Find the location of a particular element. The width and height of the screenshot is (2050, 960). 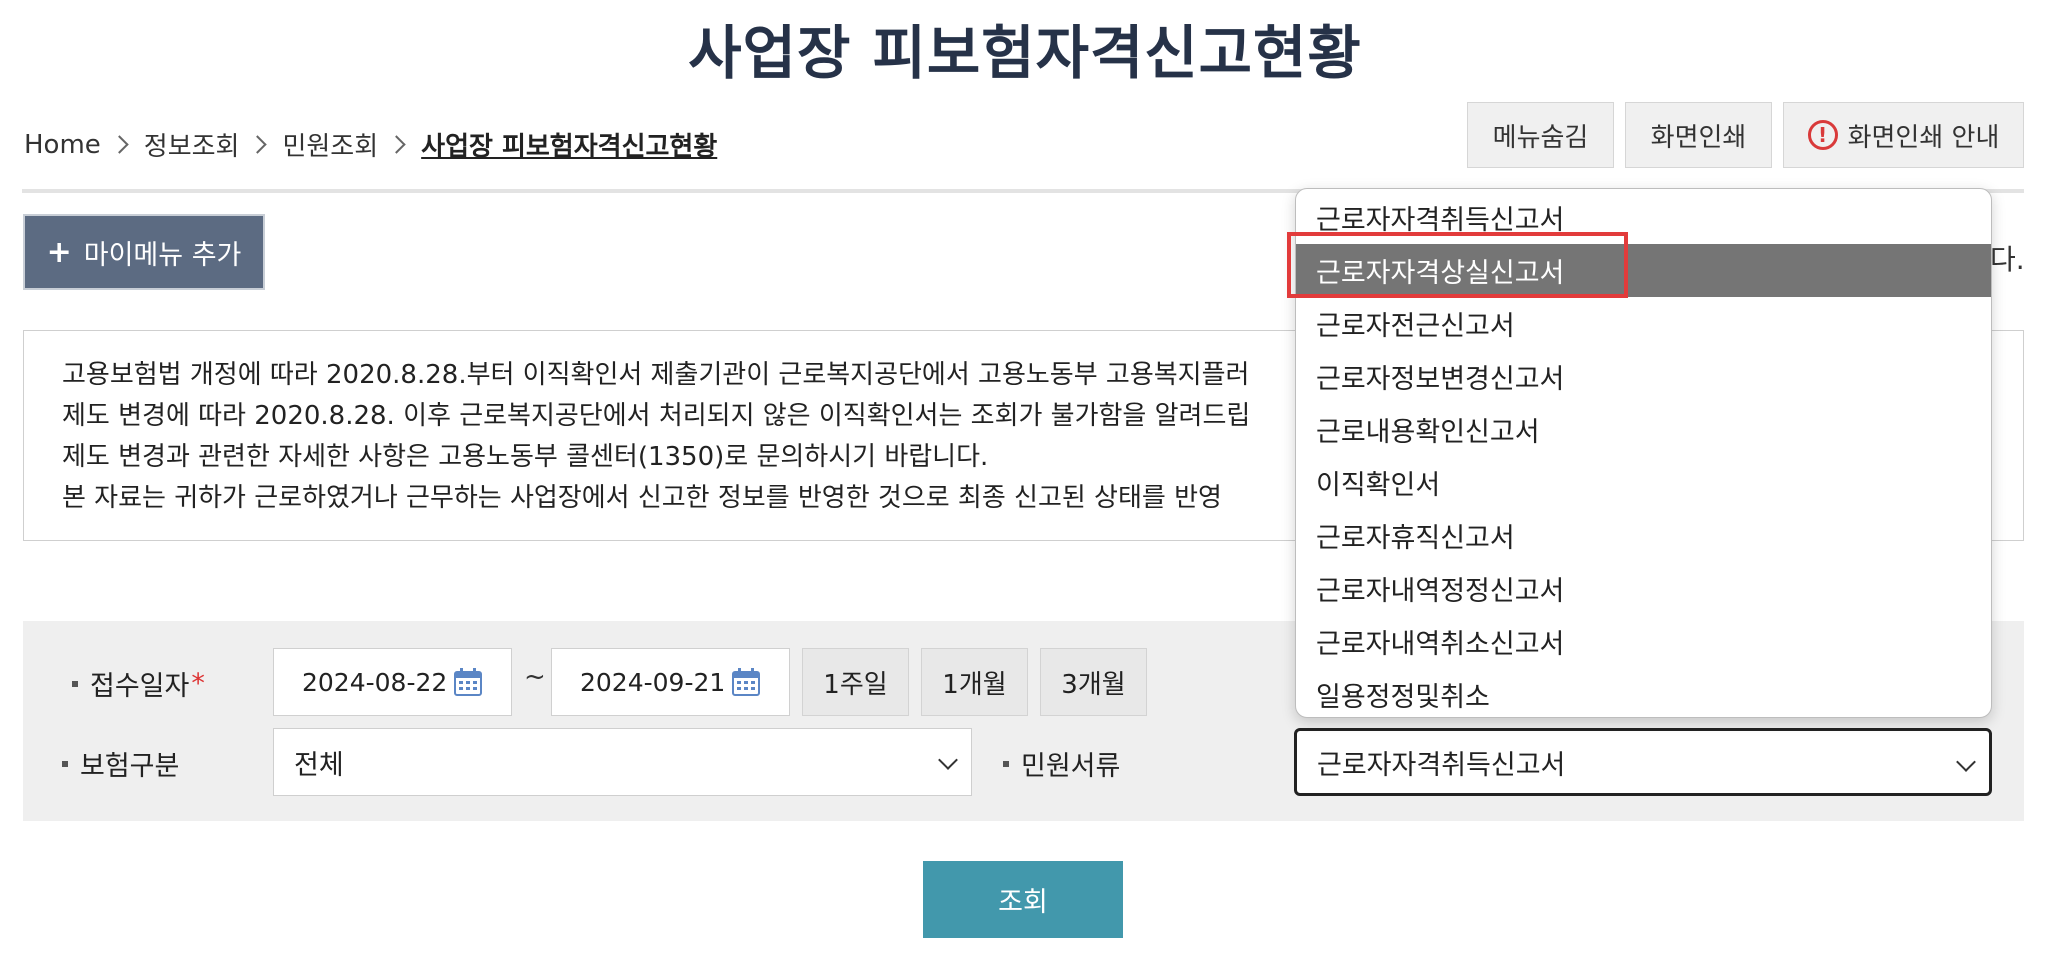

date-label-text: 접수일자 is located at coordinates (140, 686).